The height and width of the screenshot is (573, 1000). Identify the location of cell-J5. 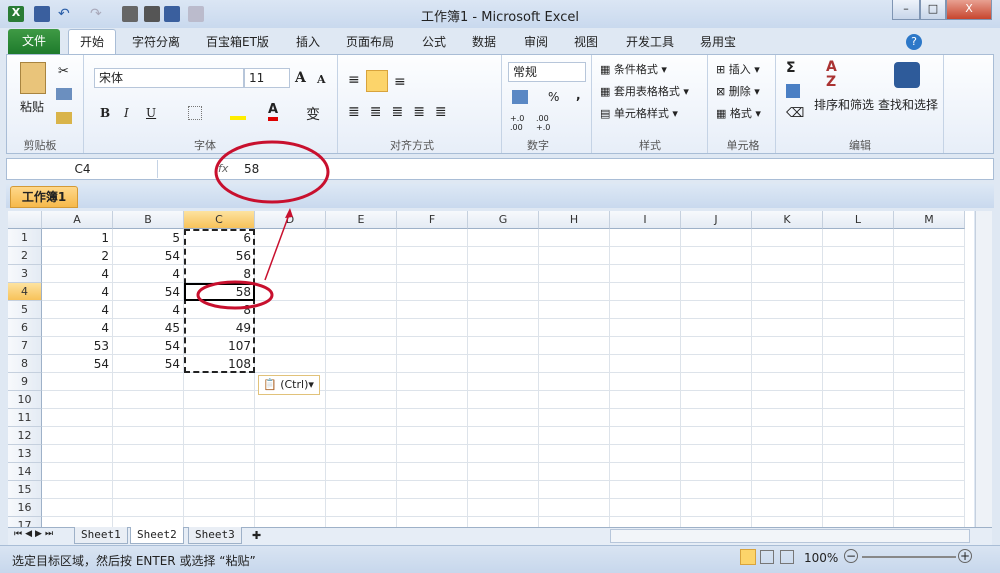
(716, 310).